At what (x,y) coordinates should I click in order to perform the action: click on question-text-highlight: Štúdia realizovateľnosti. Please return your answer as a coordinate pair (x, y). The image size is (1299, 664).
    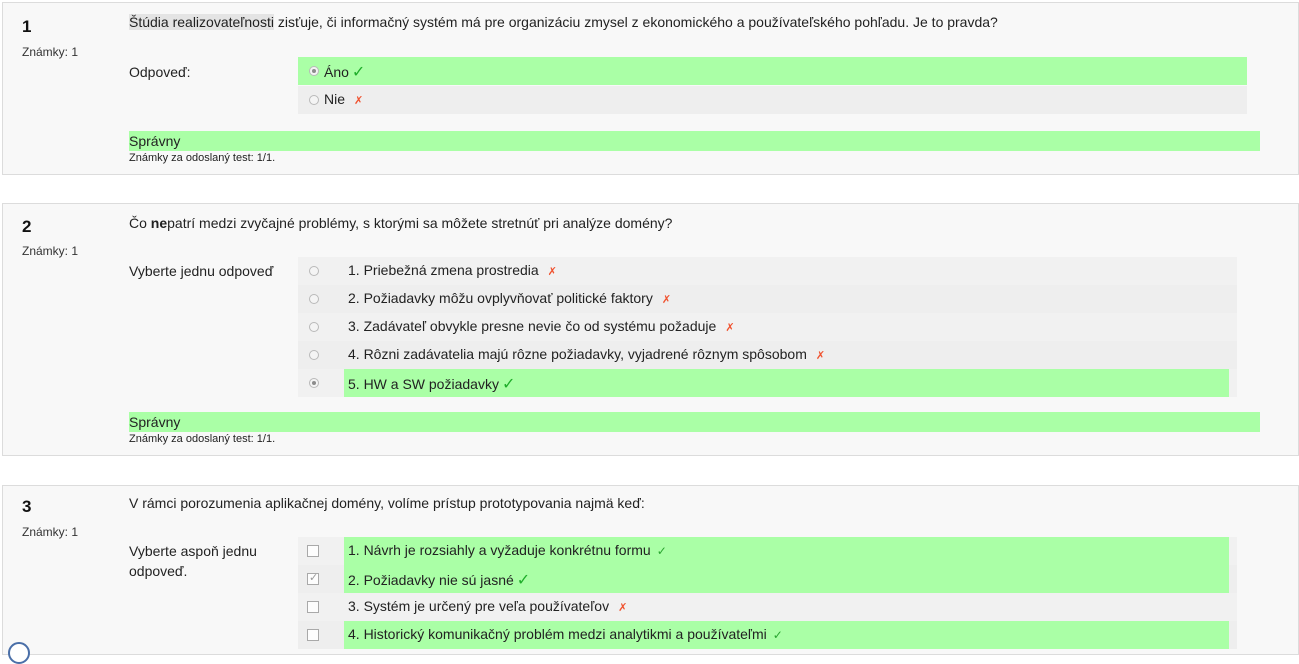
    Looking at the image, I should click on (201, 22).